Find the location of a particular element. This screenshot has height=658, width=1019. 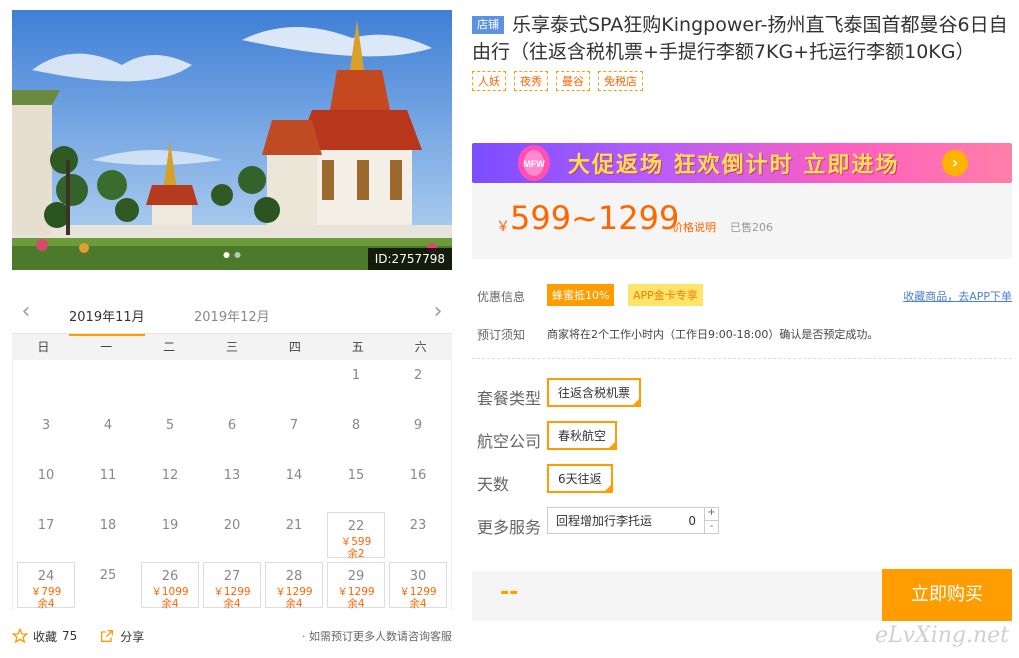

calendar-day: 11 is located at coordinates (108, 485).